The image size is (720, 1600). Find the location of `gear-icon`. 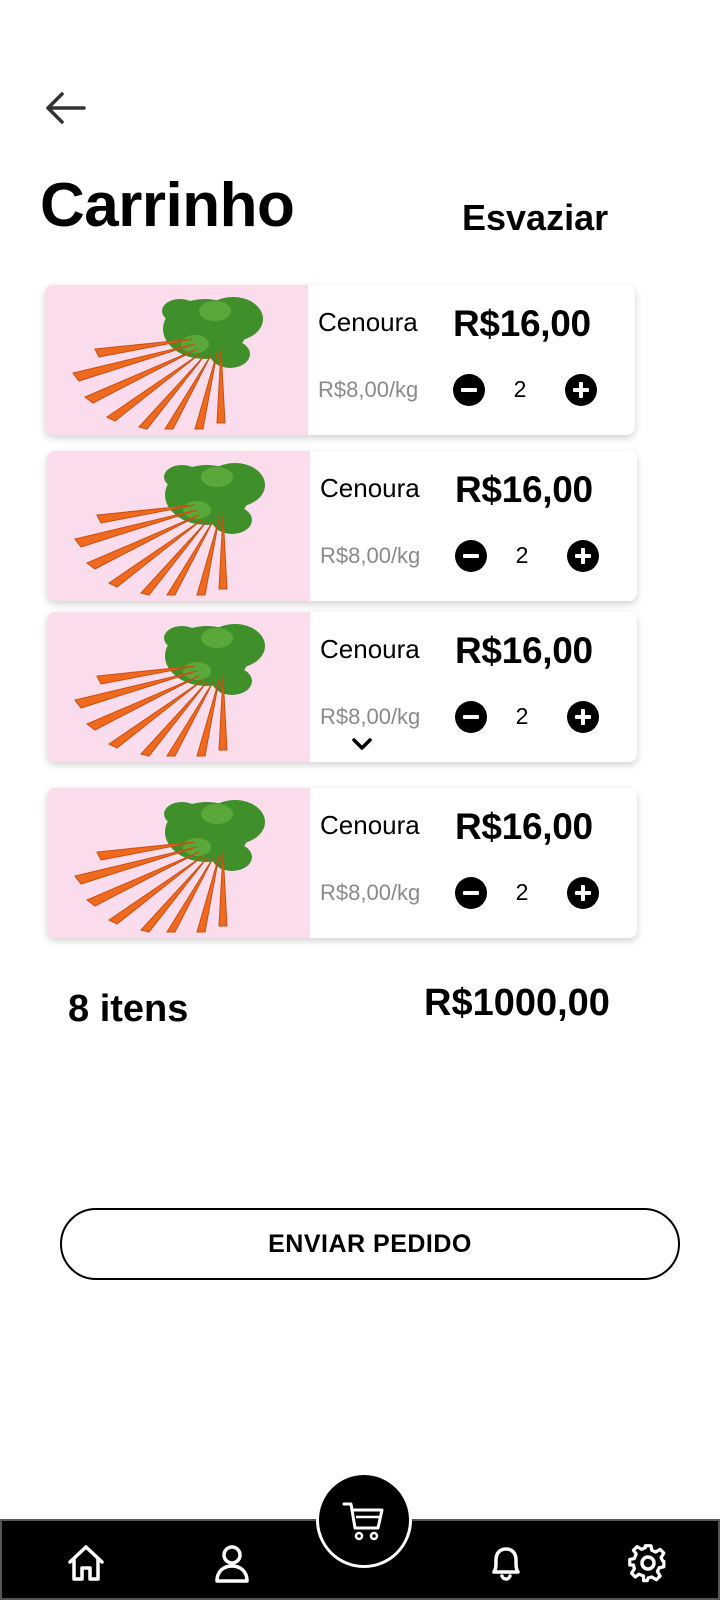

gear-icon is located at coordinates (647, 1563).